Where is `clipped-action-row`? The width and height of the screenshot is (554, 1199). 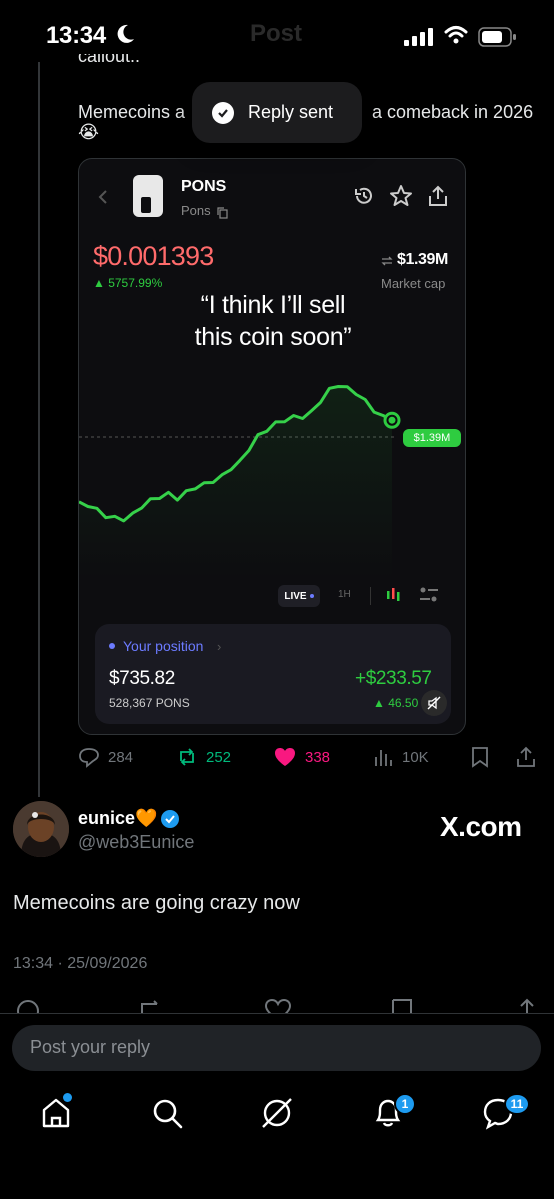 clipped-action-row is located at coordinates (277, 1004).